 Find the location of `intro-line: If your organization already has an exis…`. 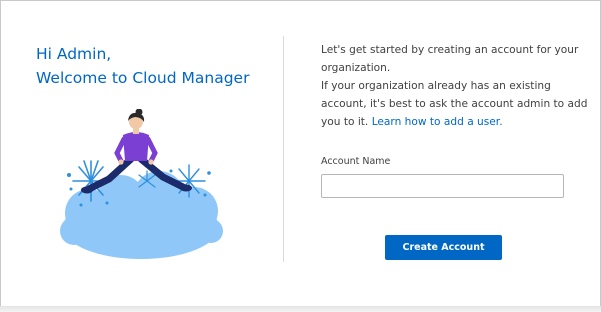

intro-line: If your organization already has an exis… is located at coordinates (436, 86).